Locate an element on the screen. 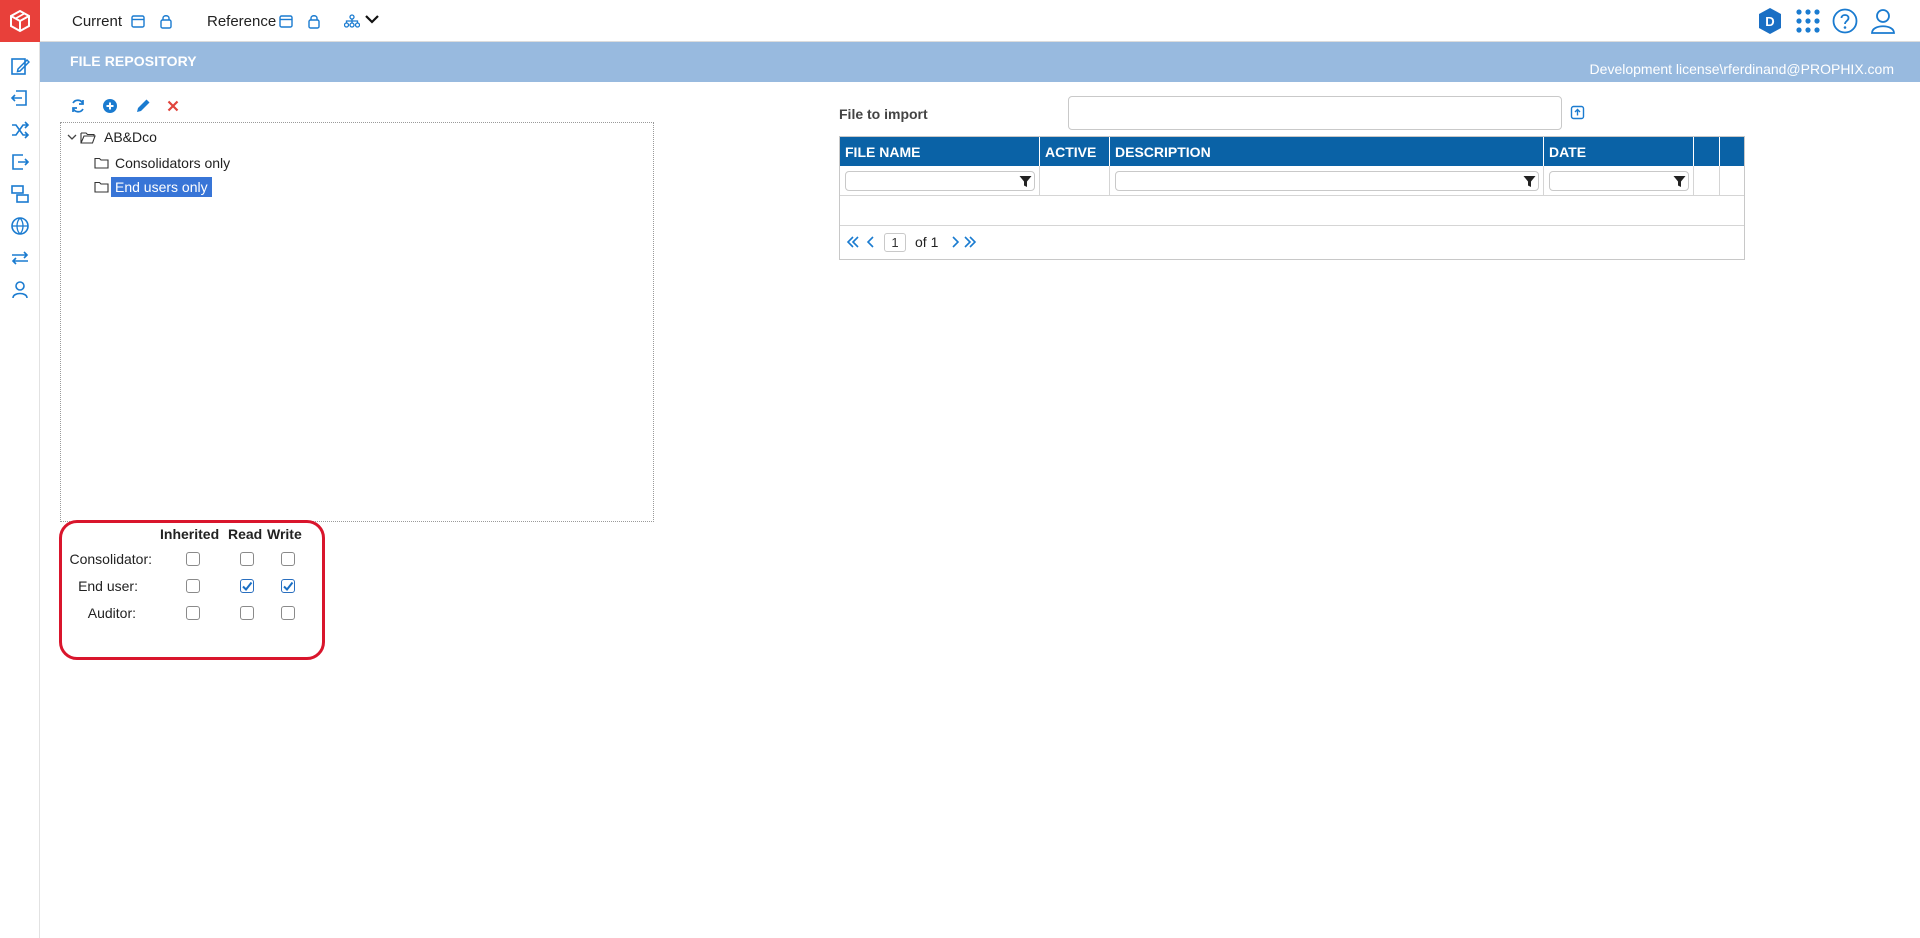 Image resolution: width=1920 pixels, height=938 pixels. globe-icon is located at coordinates (20, 226).